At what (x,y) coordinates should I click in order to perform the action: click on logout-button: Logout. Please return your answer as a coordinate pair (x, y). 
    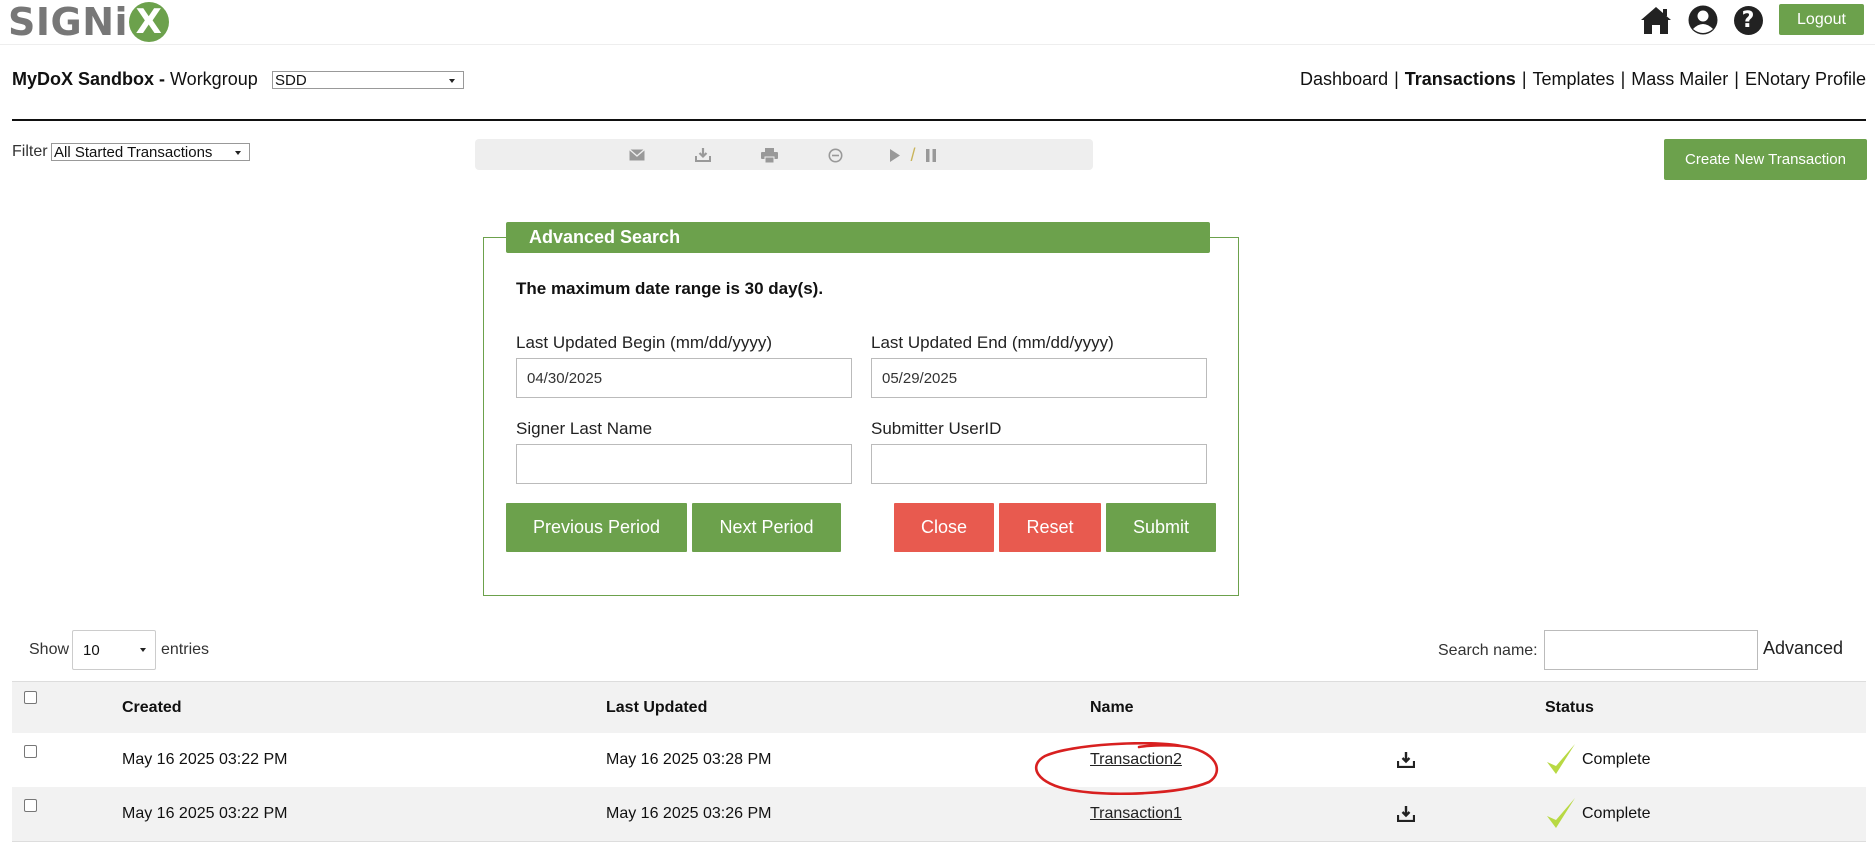
    Looking at the image, I should click on (1821, 19).